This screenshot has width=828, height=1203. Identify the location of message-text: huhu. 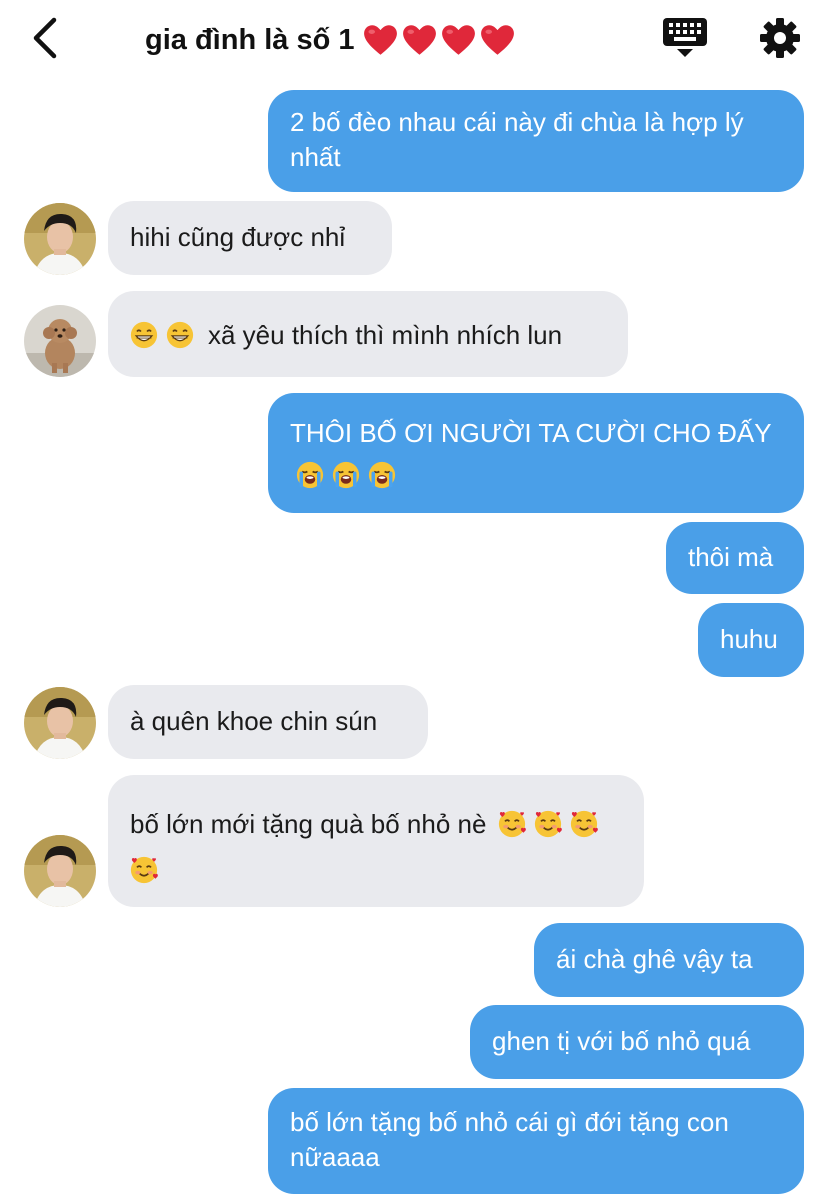
(749, 639).